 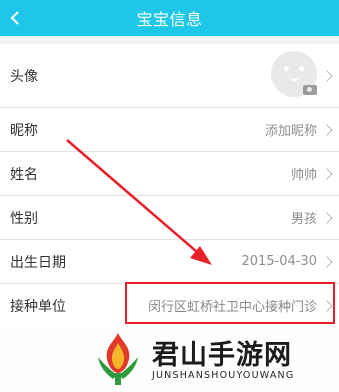 What do you see at coordinates (118, 359) in the screenshot?
I see `flame-logo-icon` at bounding box center [118, 359].